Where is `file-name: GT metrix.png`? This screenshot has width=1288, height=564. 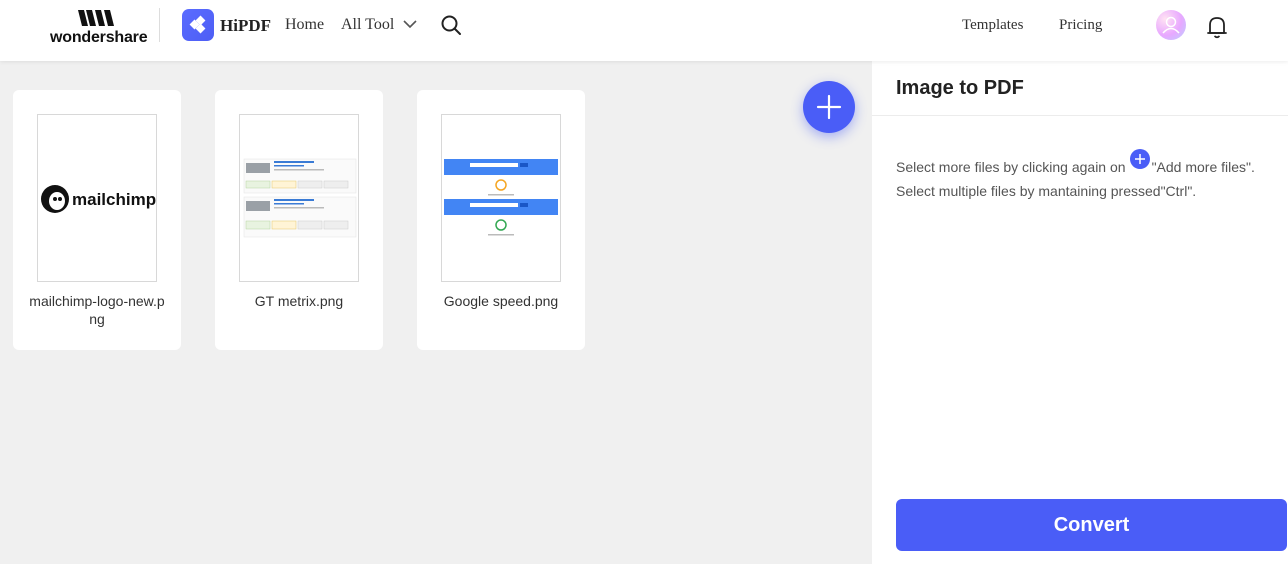
file-name: GT metrix.png is located at coordinates (299, 301).